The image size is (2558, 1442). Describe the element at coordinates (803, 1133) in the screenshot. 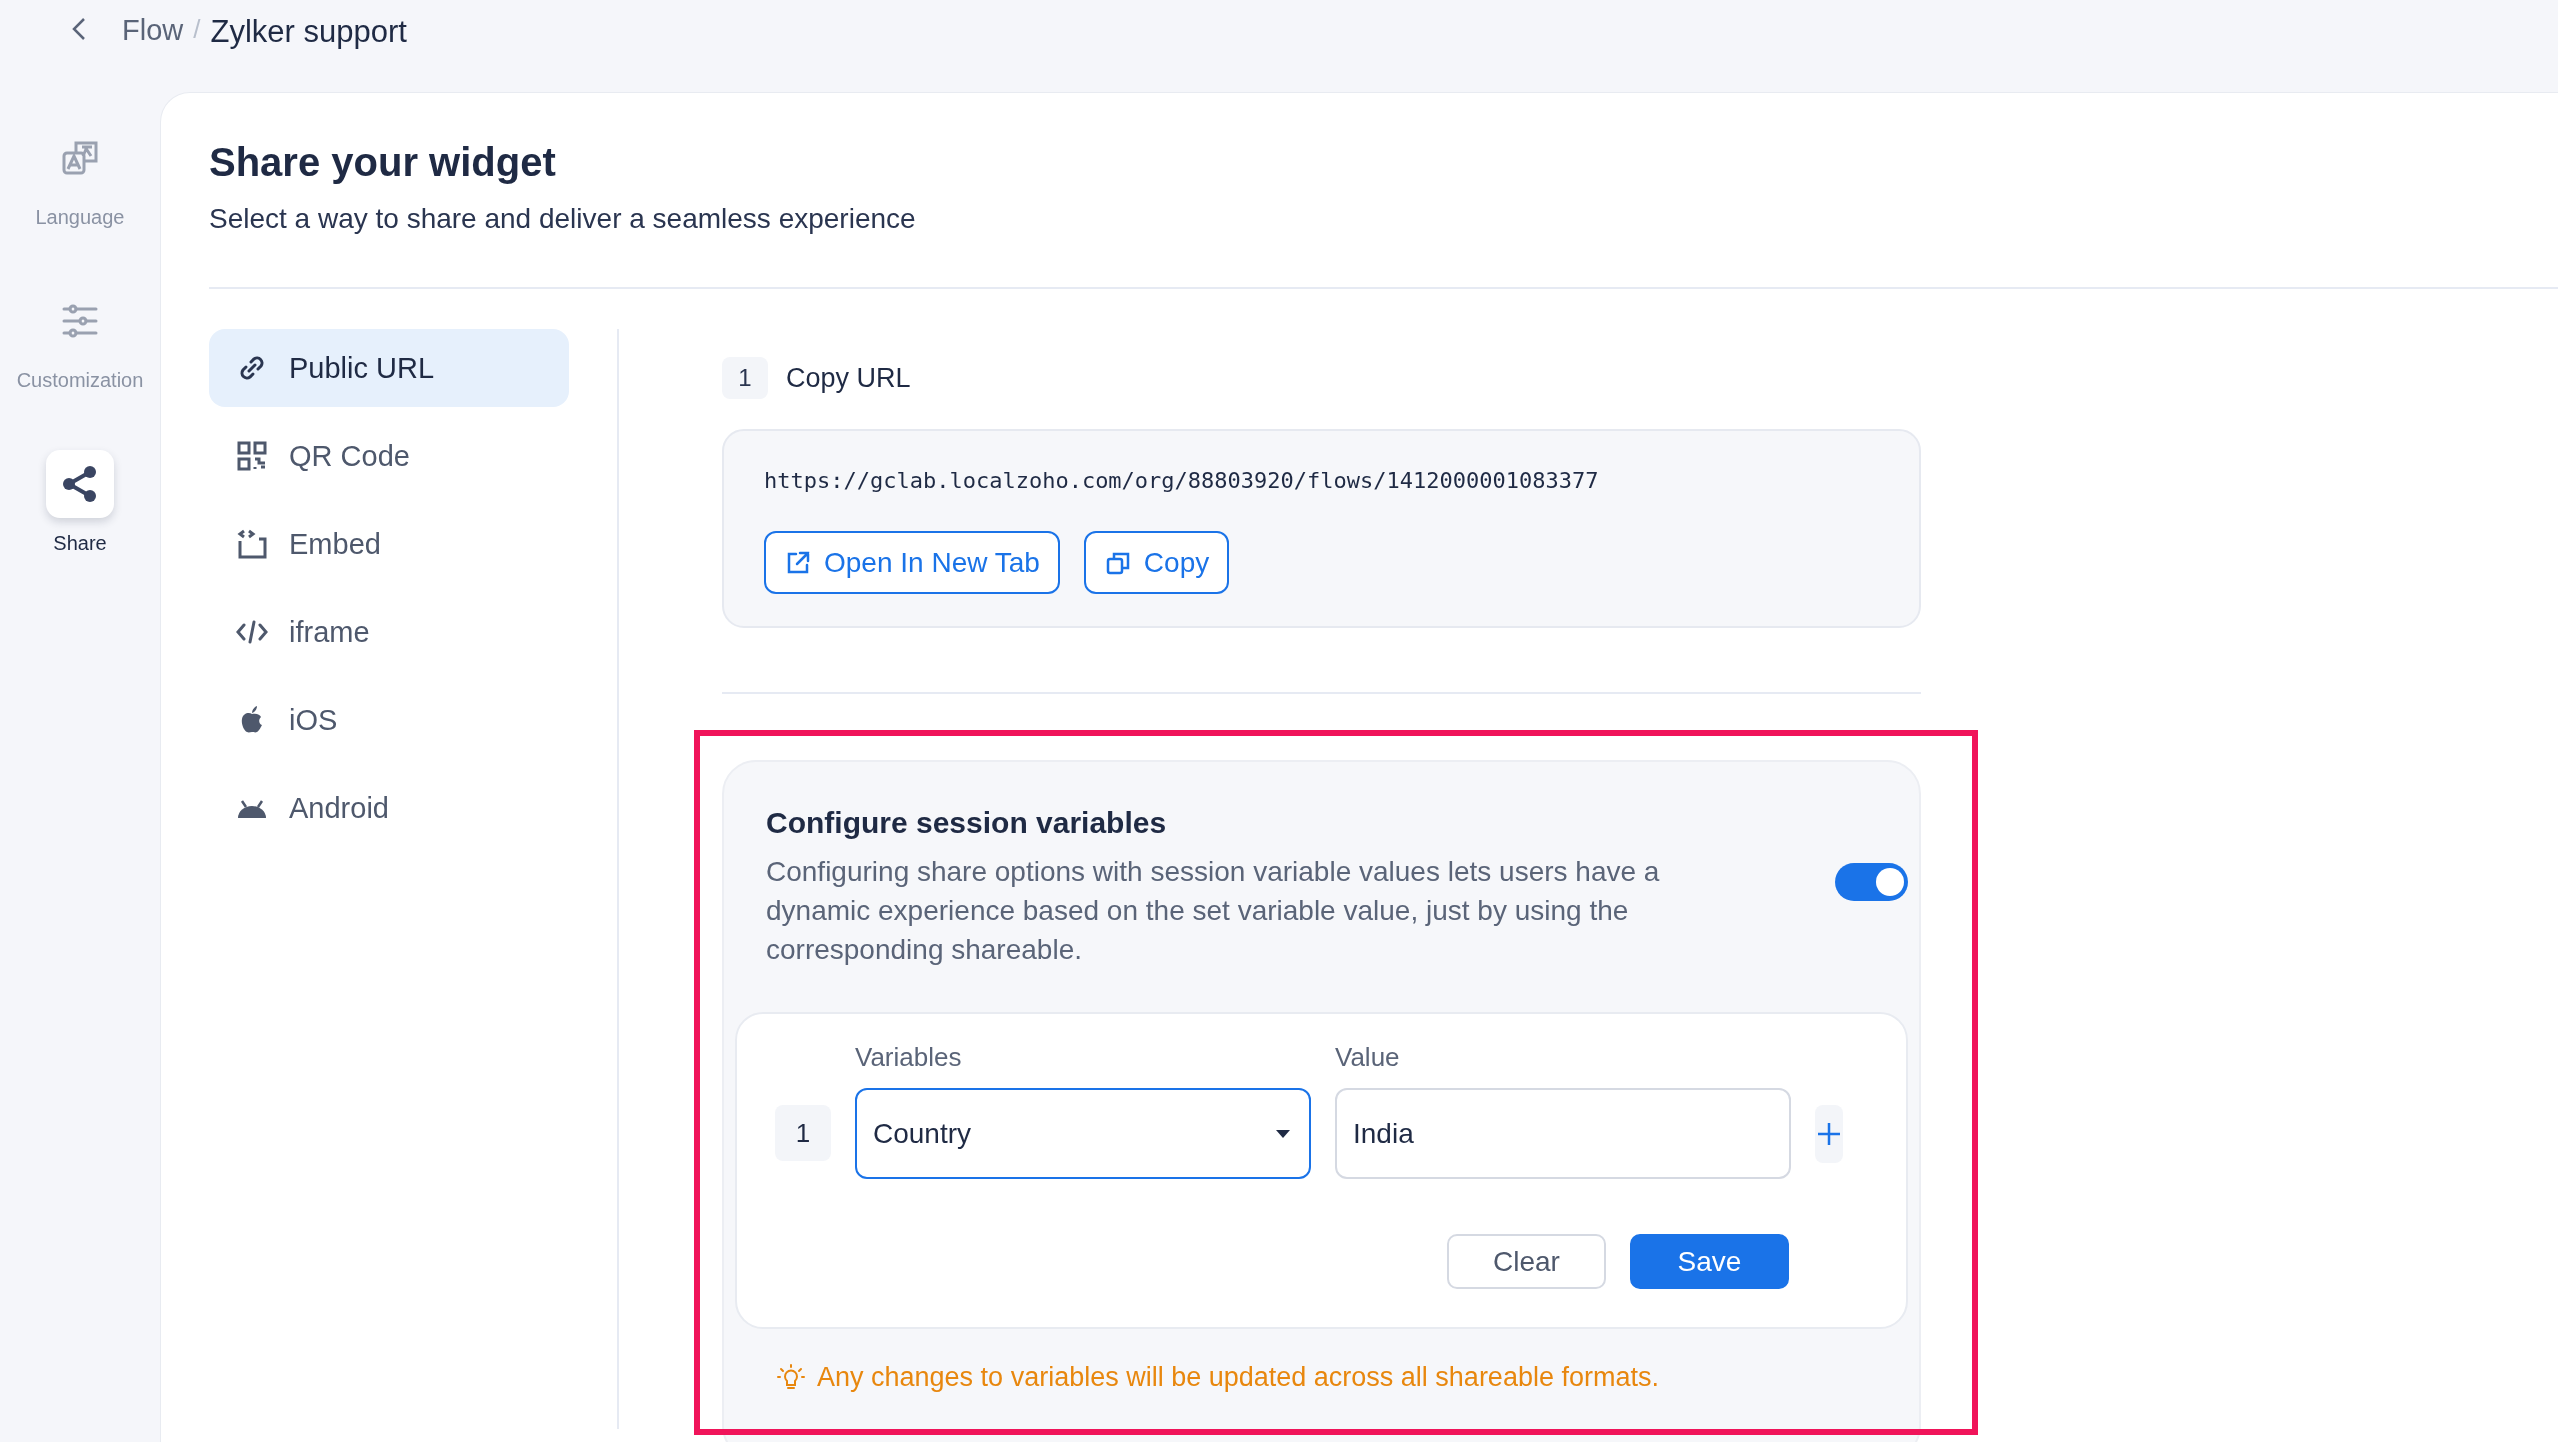

I see `row-number: 1` at that location.